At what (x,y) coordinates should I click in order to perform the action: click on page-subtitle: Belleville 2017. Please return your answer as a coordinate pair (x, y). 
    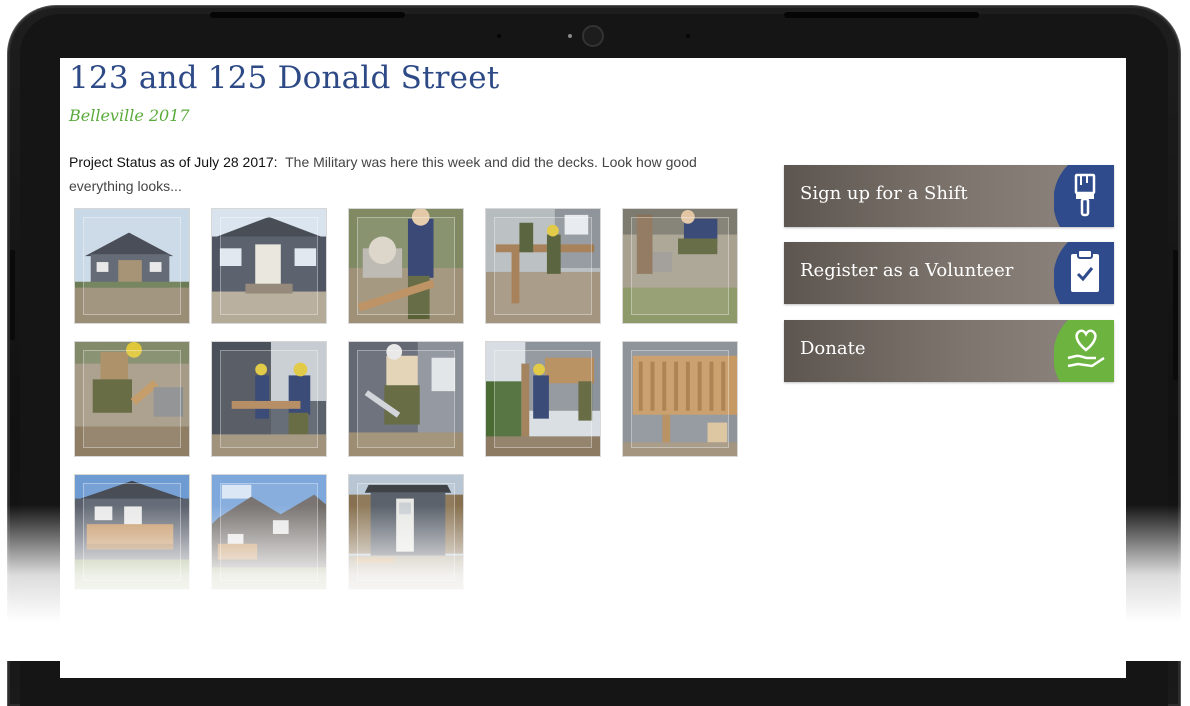
    Looking at the image, I should click on (129, 115).